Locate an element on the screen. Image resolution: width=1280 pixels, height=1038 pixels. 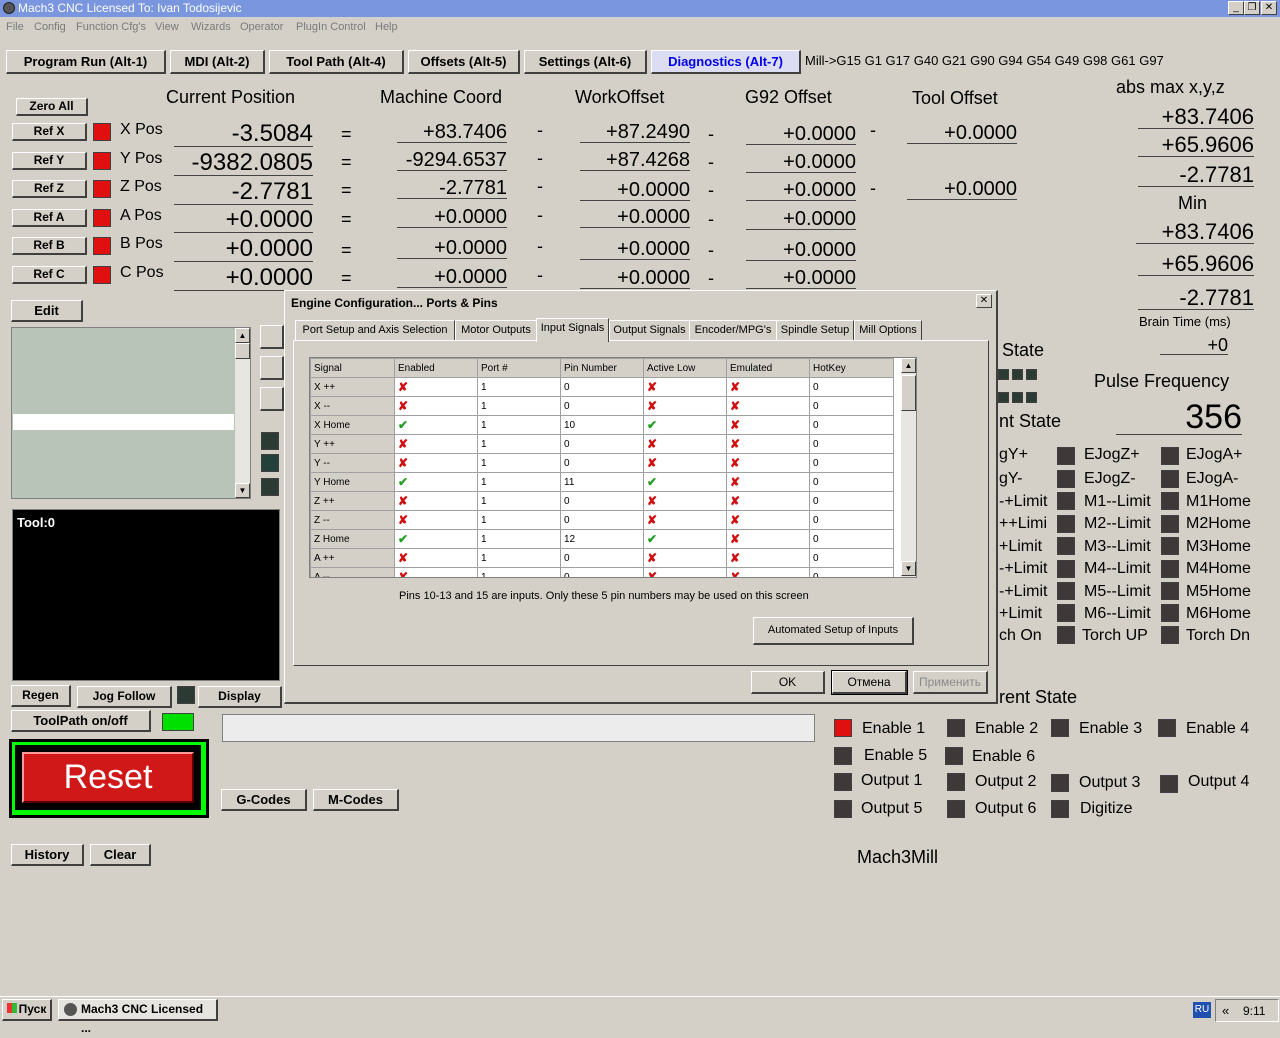
signal-name-cell: Z ++ is located at coordinates (352, 501).